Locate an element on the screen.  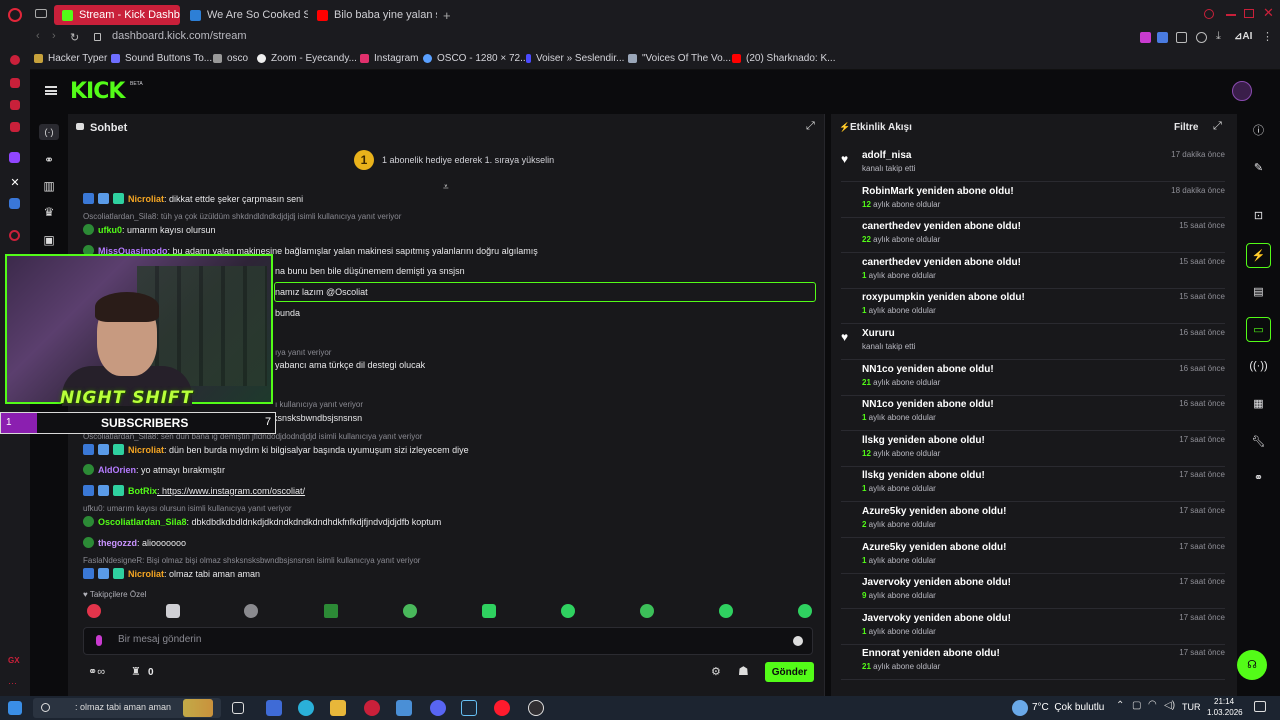
forward-icon: › is located at coordinates (54, 36).